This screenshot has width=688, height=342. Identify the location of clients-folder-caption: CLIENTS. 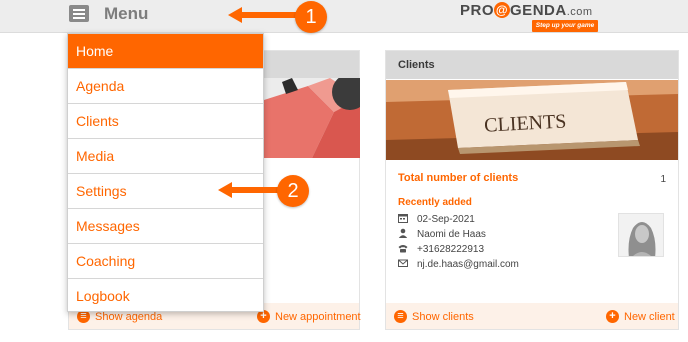
(525, 123).